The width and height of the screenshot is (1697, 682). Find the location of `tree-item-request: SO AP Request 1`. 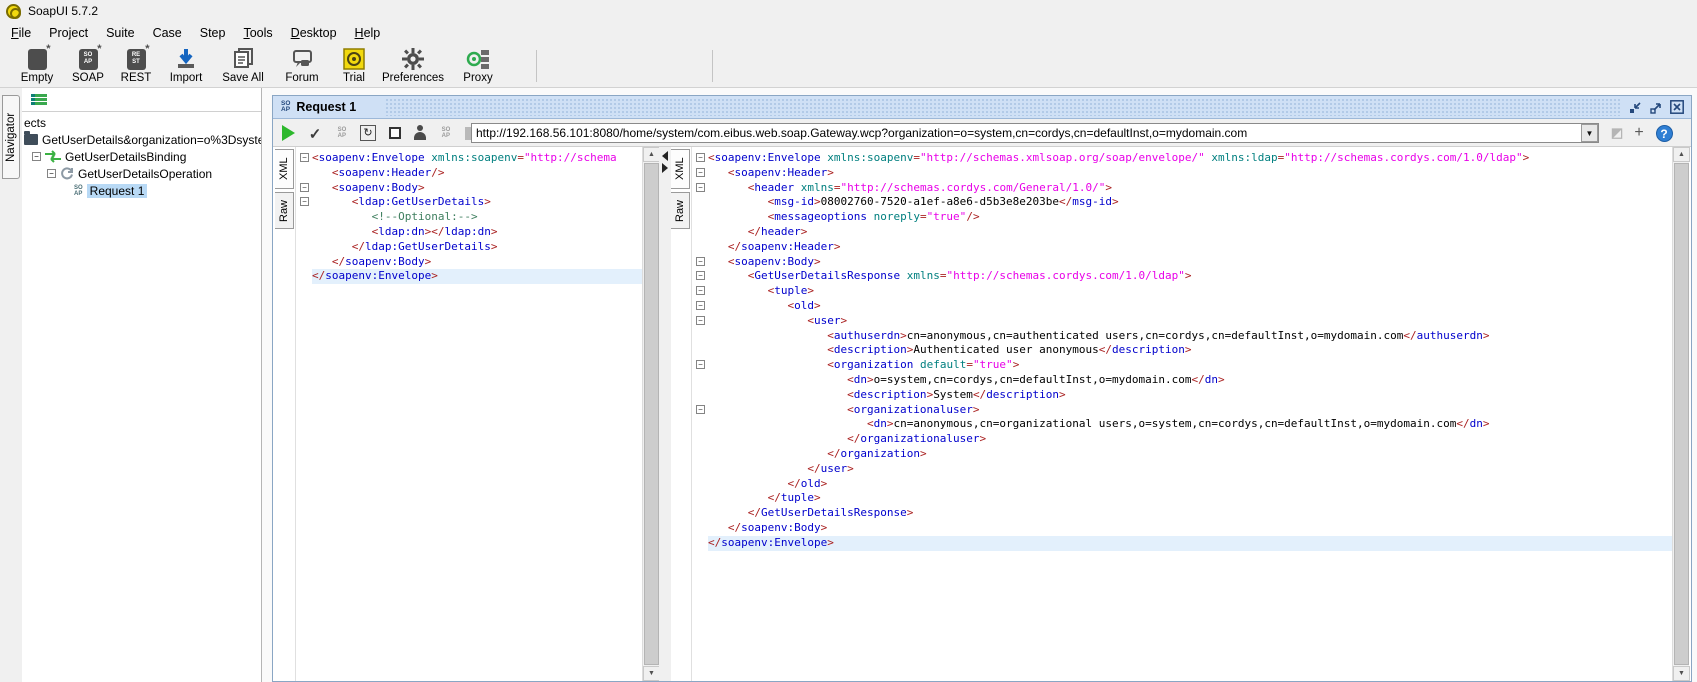

tree-item-request: SO AP Request 1 is located at coordinates (111, 190).